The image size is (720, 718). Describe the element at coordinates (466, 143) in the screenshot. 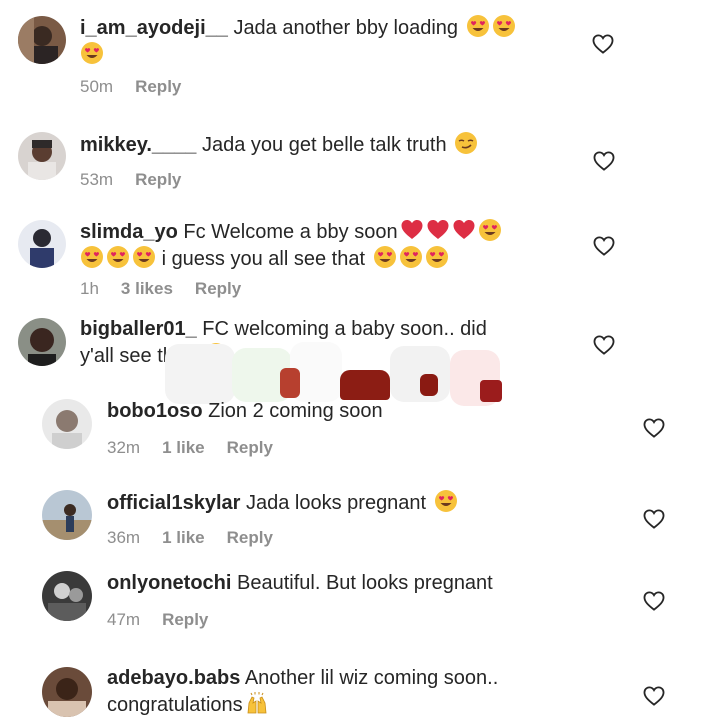

I see `smirk-emoji` at that location.